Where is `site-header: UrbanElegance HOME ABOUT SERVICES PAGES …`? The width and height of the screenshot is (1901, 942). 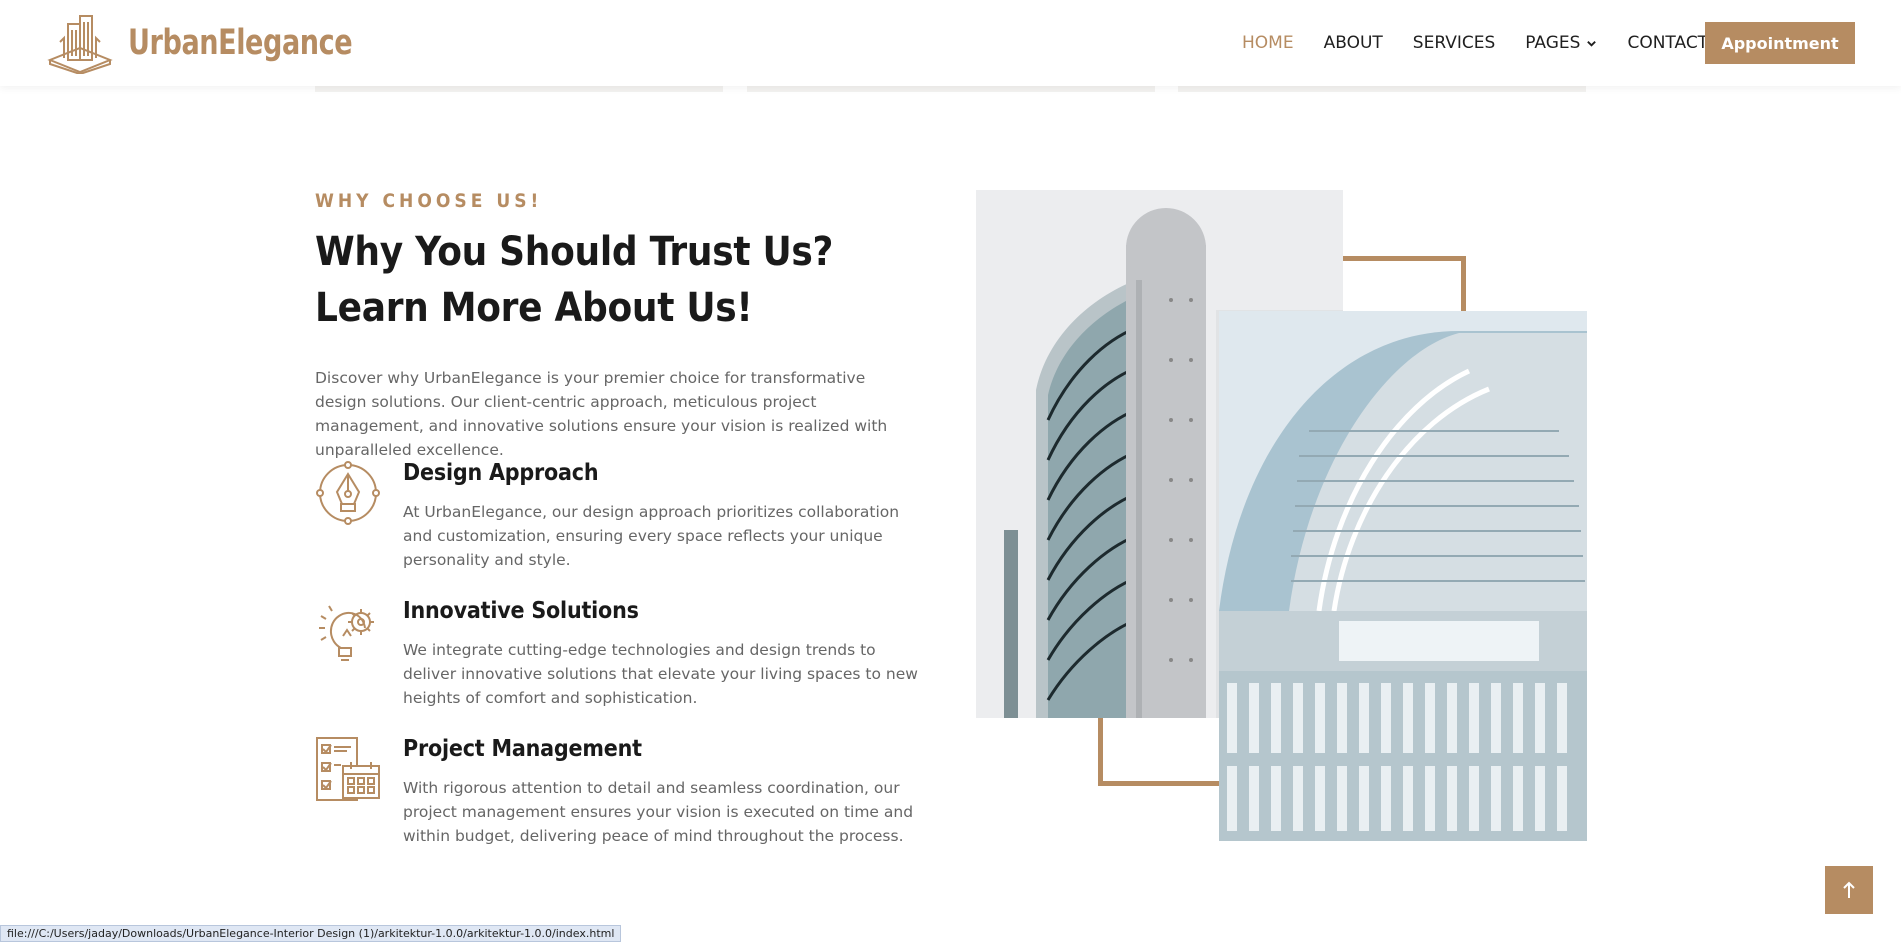
site-header: UrbanElegance HOME ABOUT SERVICES PAGES … is located at coordinates (950, 43).